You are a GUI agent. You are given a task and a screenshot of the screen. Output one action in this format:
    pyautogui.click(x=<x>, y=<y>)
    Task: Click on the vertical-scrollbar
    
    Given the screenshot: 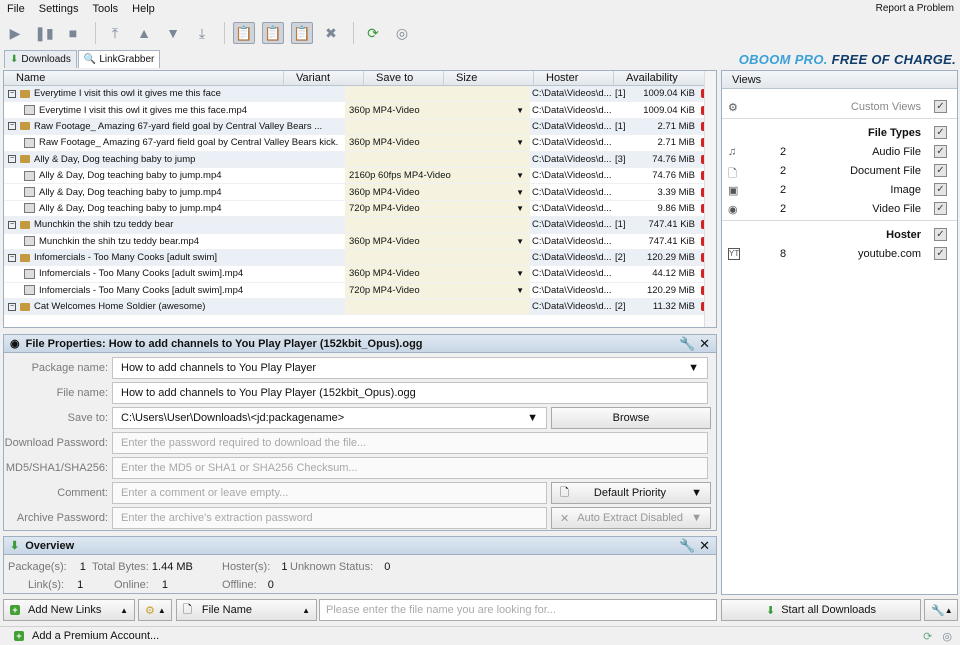 What is the action you would take?
    pyautogui.click(x=710, y=199)
    